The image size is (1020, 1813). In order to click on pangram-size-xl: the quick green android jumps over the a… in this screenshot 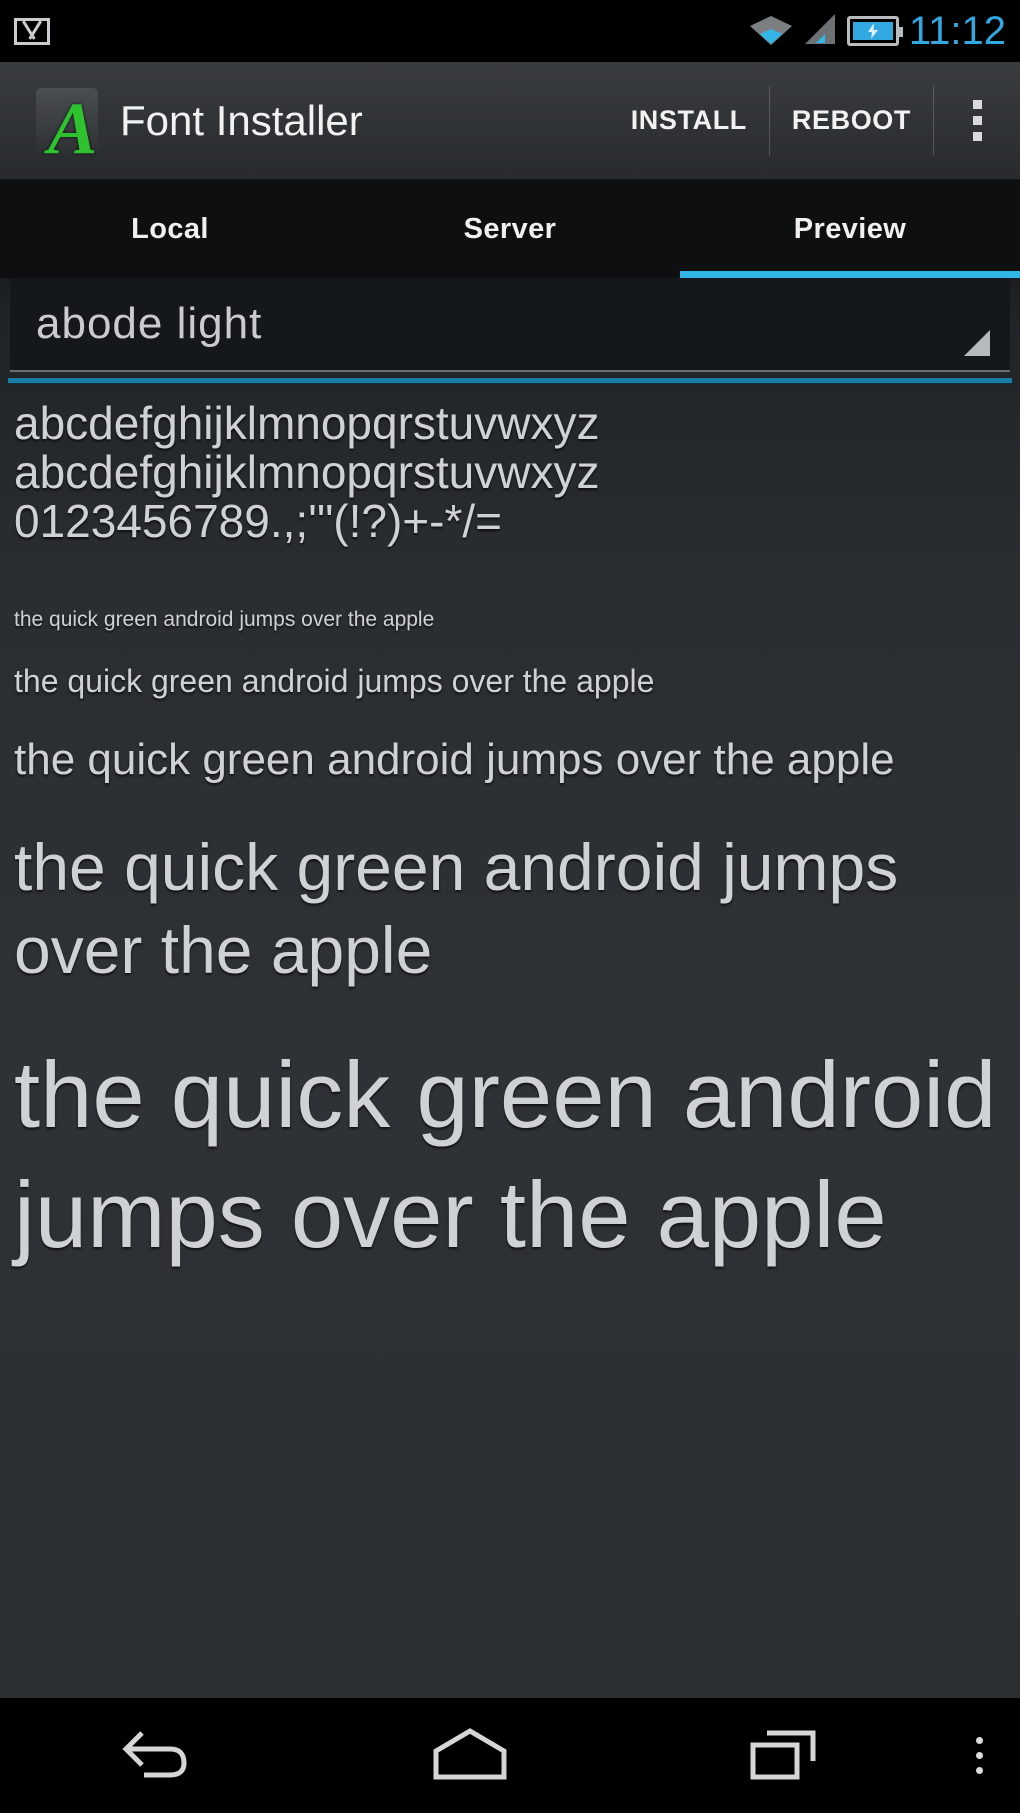, I will do `click(505, 1155)`.